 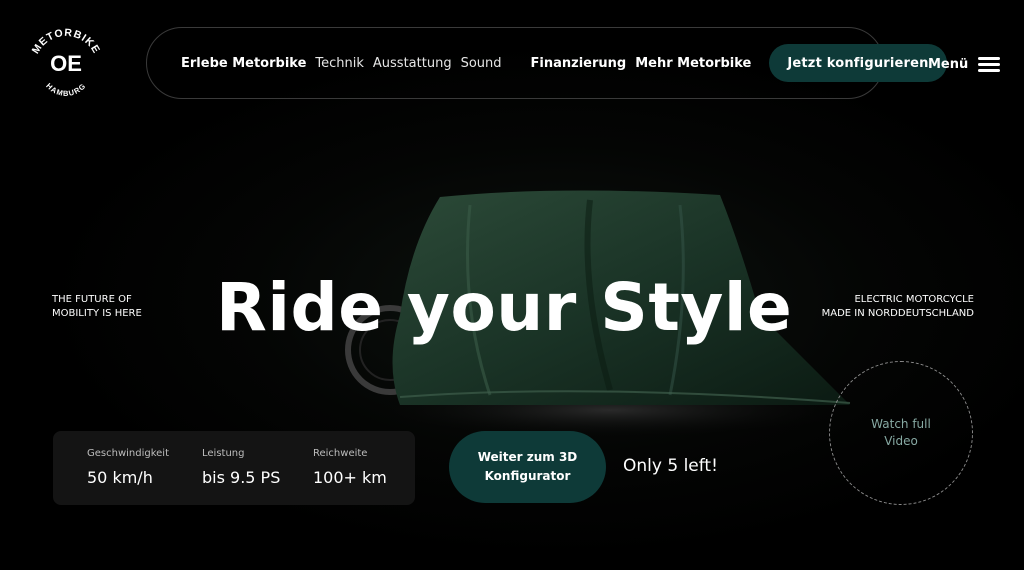 I want to click on stock-notice: Only 5 left!, so click(x=670, y=466).